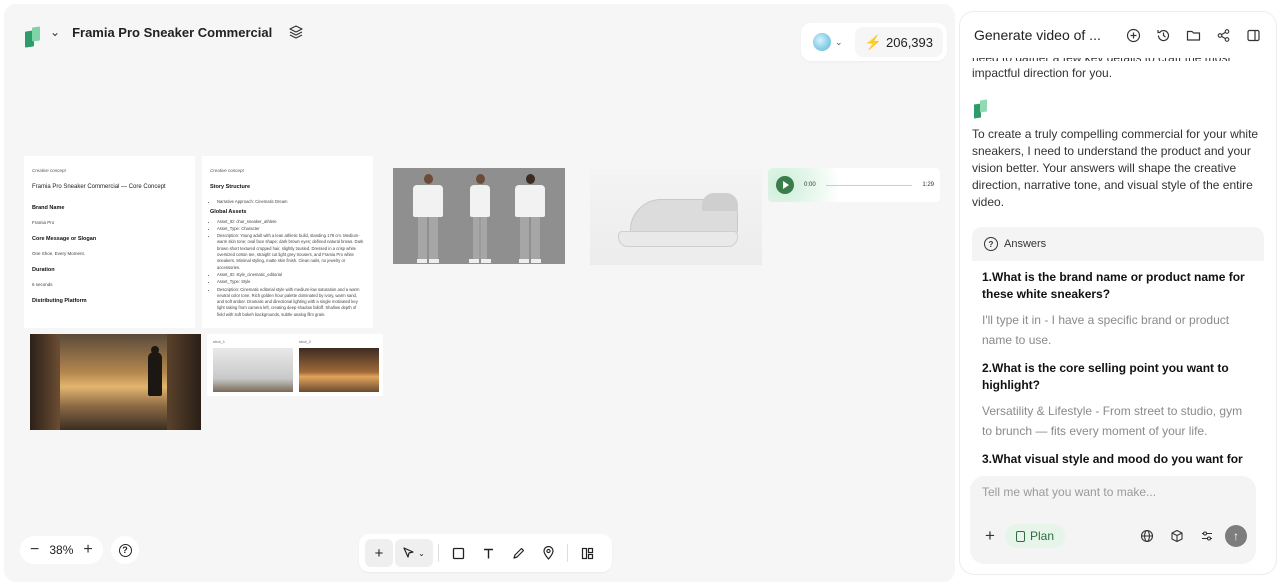 The width and height of the screenshot is (1280, 586). What do you see at coordinates (822, 42) in the screenshot?
I see `model-orb-icon` at bounding box center [822, 42].